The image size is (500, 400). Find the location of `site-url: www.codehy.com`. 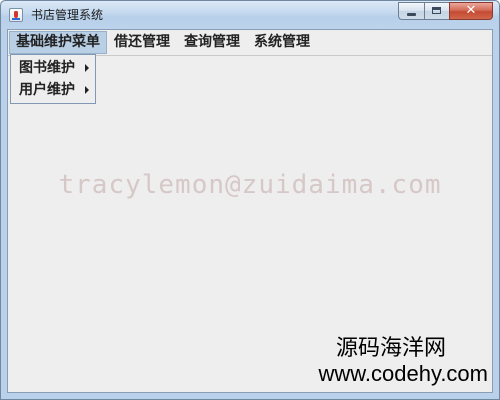

site-url: www.codehy.com is located at coordinates (403, 373).